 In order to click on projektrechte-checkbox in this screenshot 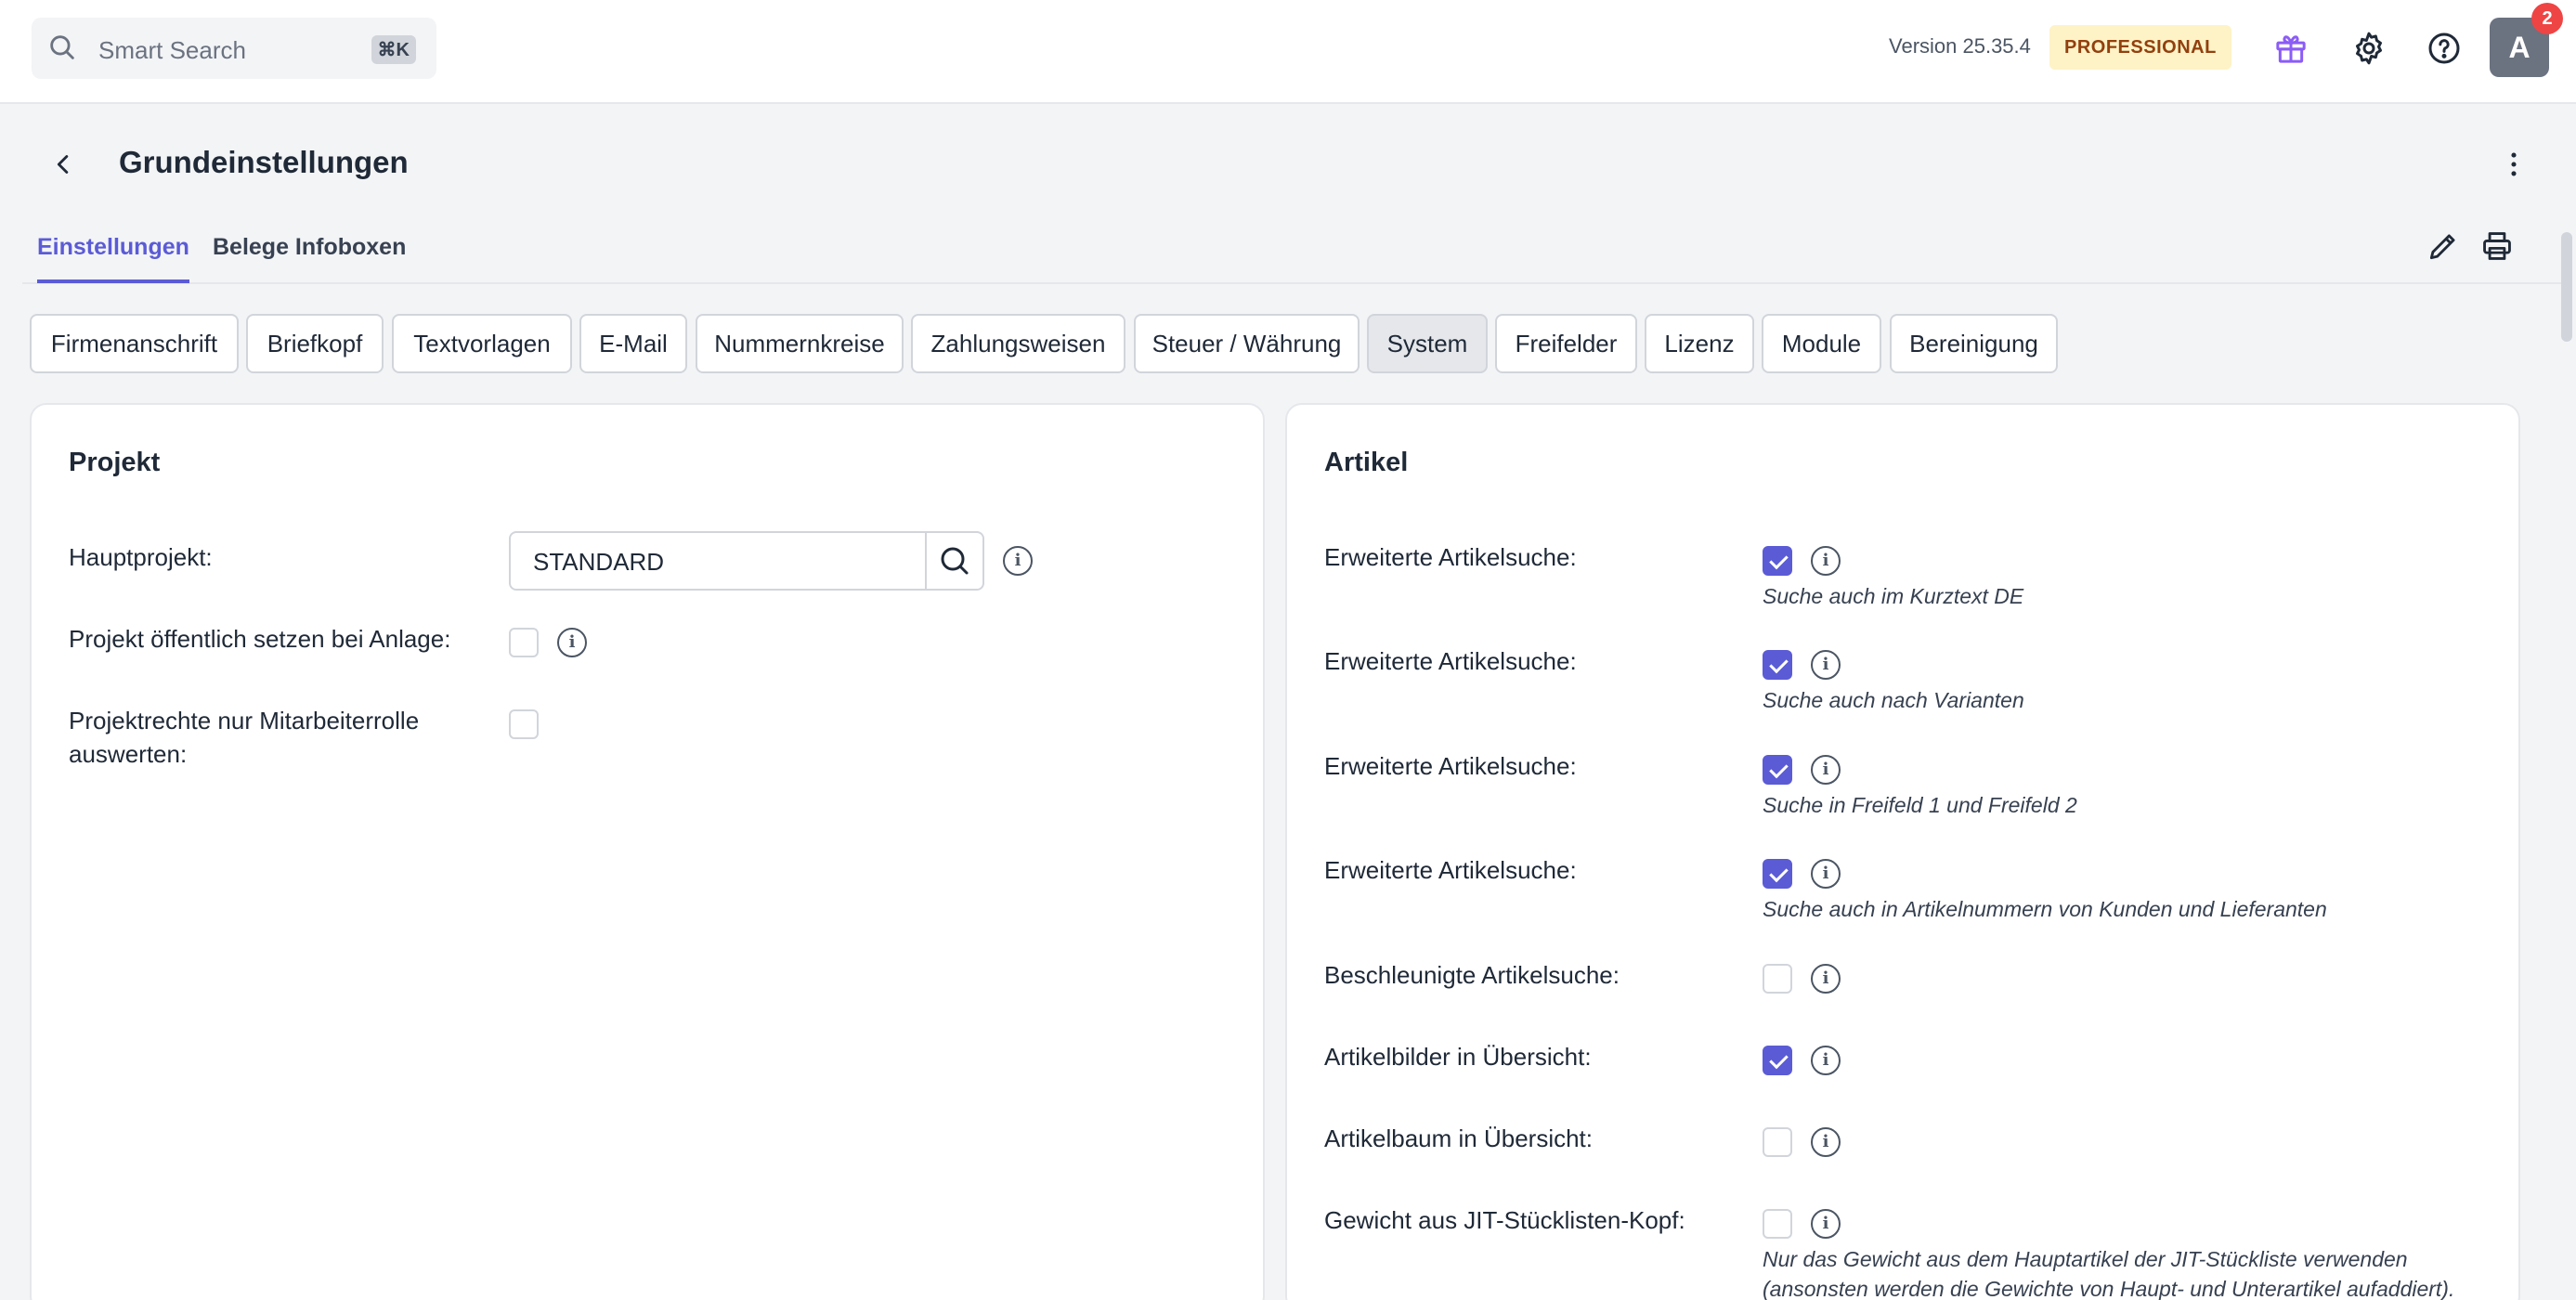, I will do `click(524, 724)`.